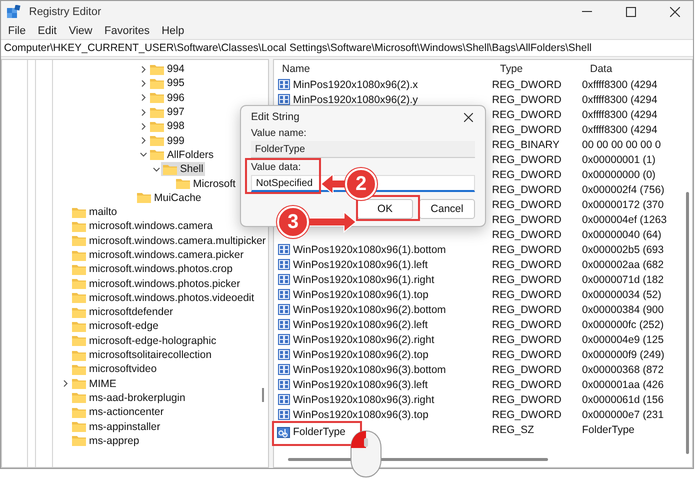 The height and width of the screenshot is (479, 700). I want to click on tree-item: Microsoft, so click(206, 183).